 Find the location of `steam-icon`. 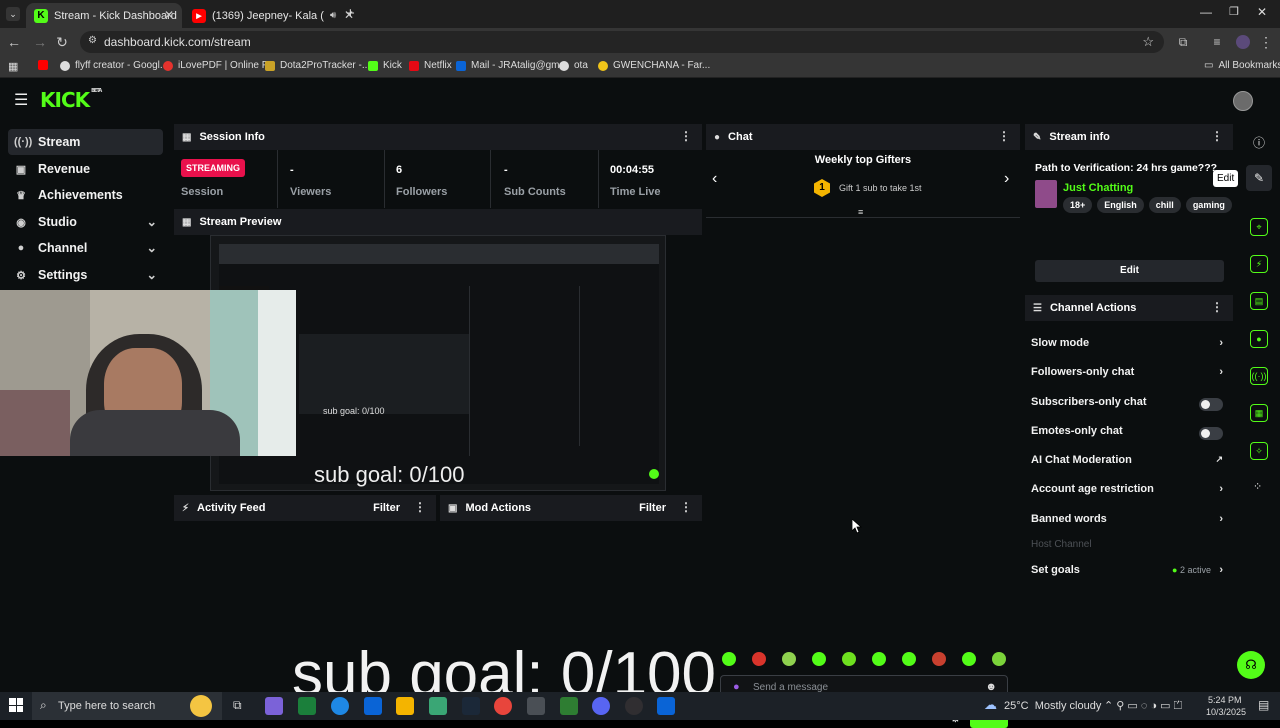

steam-icon is located at coordinates (471, 706).